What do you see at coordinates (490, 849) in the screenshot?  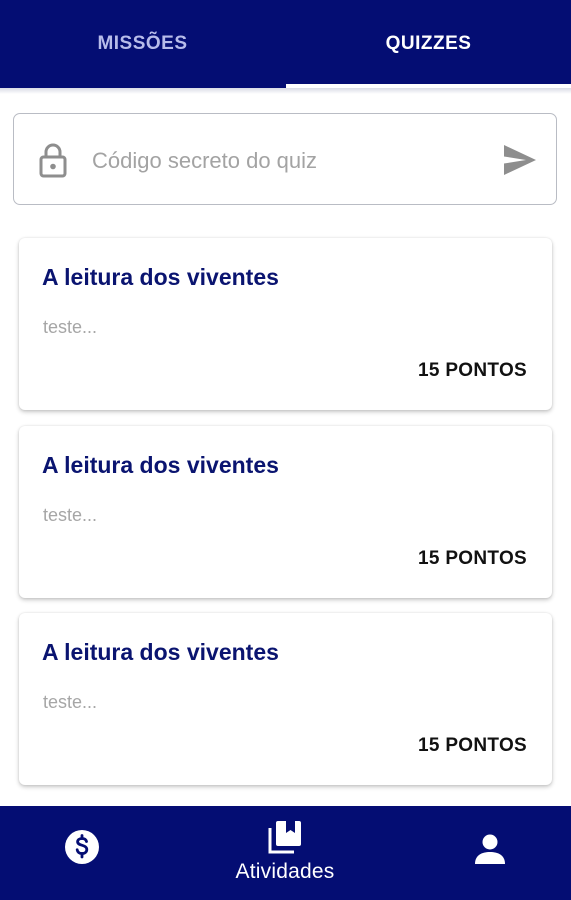 I see `person-icon` at bounding box center [490, 849].